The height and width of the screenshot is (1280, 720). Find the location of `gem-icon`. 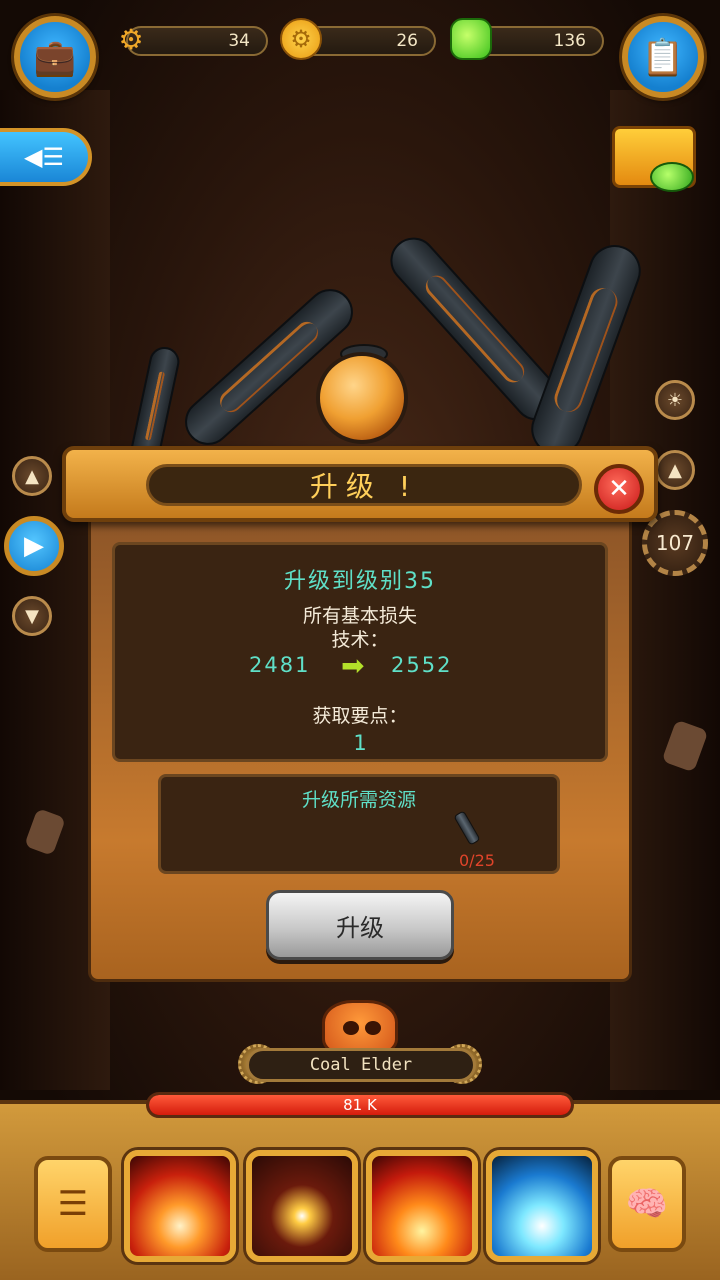

gem-icon is located at coordinates (471, 39).